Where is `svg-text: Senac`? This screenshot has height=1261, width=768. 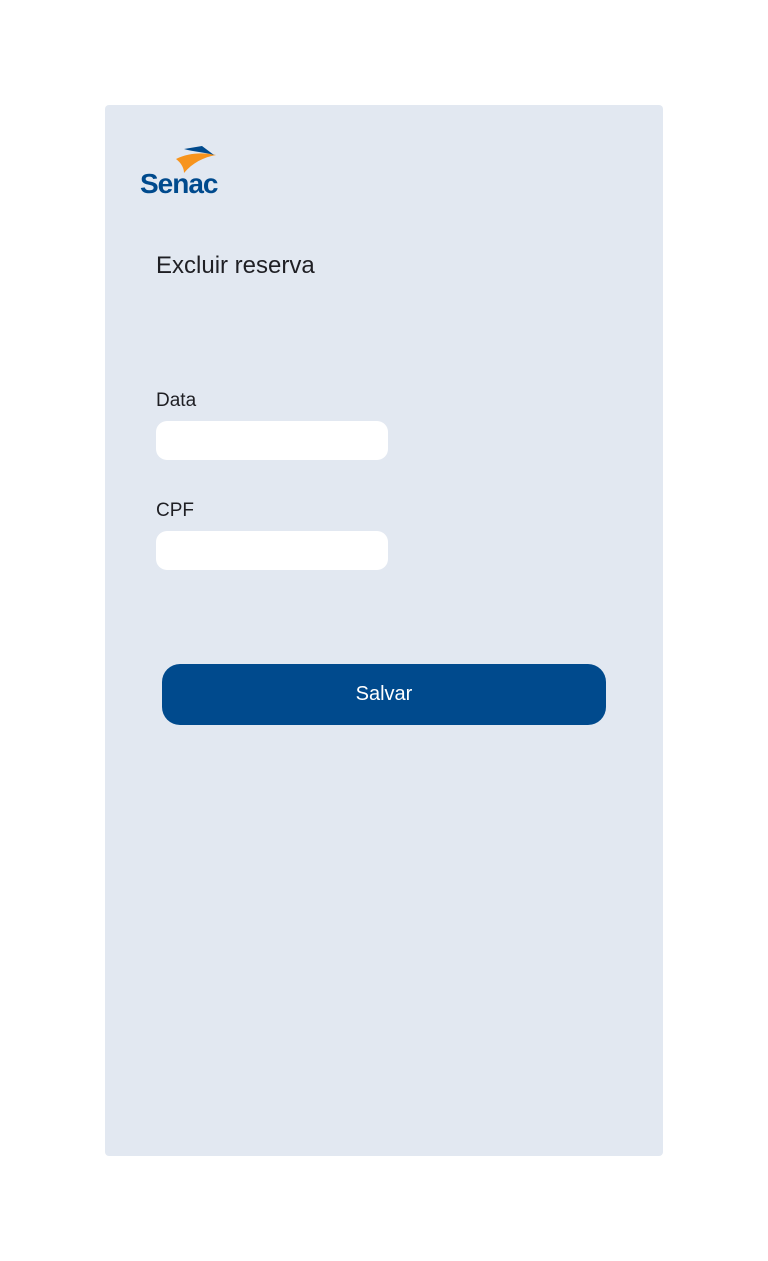 svg-text: Senac is located at coordinates (179, 183).